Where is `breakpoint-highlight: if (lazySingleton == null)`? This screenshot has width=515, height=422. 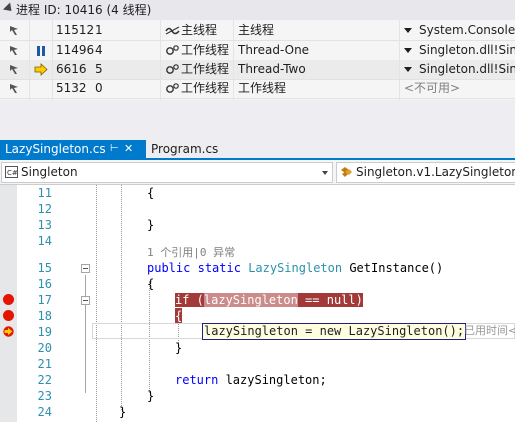
breakpoint-highlight: if (lazySingleton == null) is located at coordinates (269, 300).